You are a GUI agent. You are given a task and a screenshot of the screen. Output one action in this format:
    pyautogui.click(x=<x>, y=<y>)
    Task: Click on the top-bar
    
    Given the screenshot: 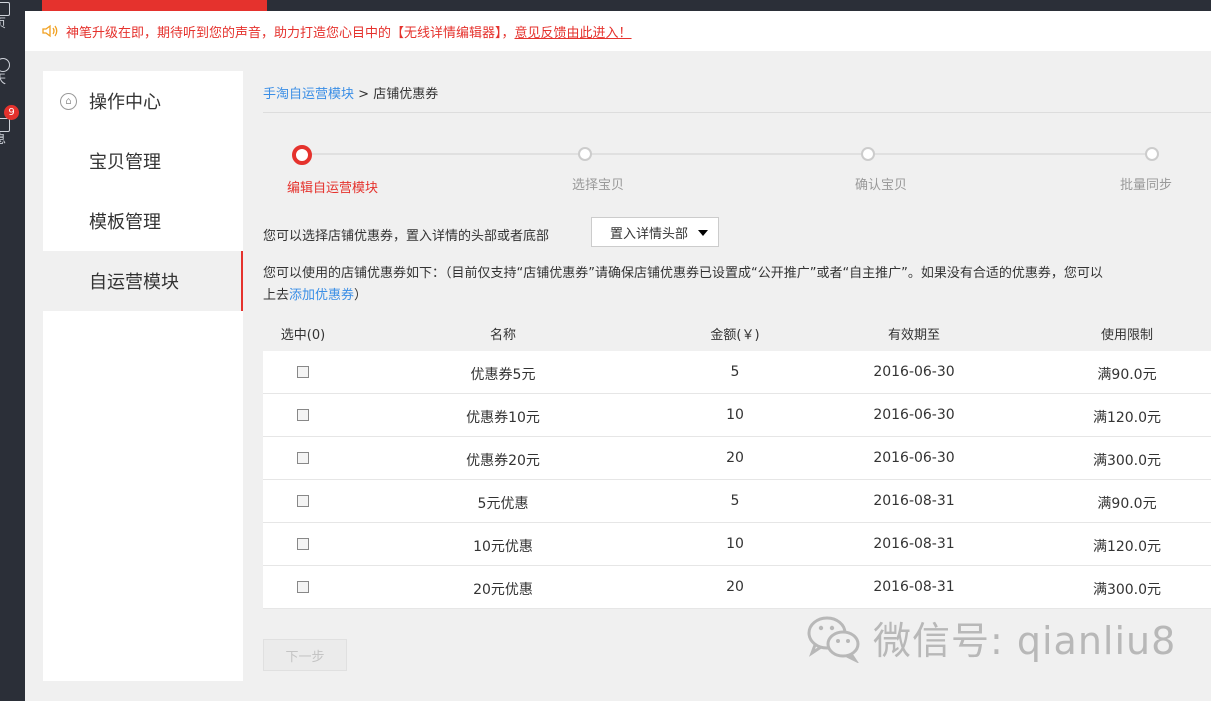 What is the action you would take?
    pyautogui.click(x=618, y=5)
    